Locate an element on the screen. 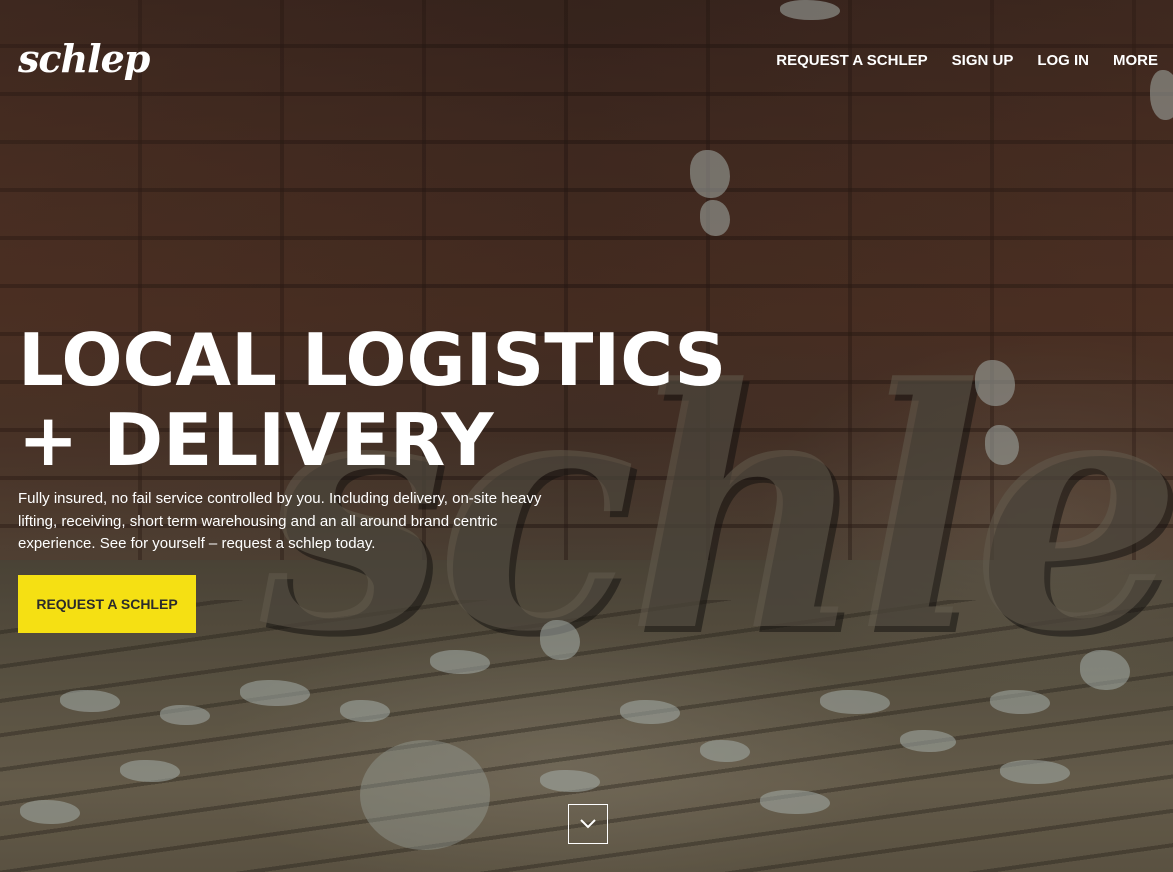 Image resolution: width=1173 pixels, height=872 pixels. nav-log-in: LOG IN is located at coordinates (1063, 60).